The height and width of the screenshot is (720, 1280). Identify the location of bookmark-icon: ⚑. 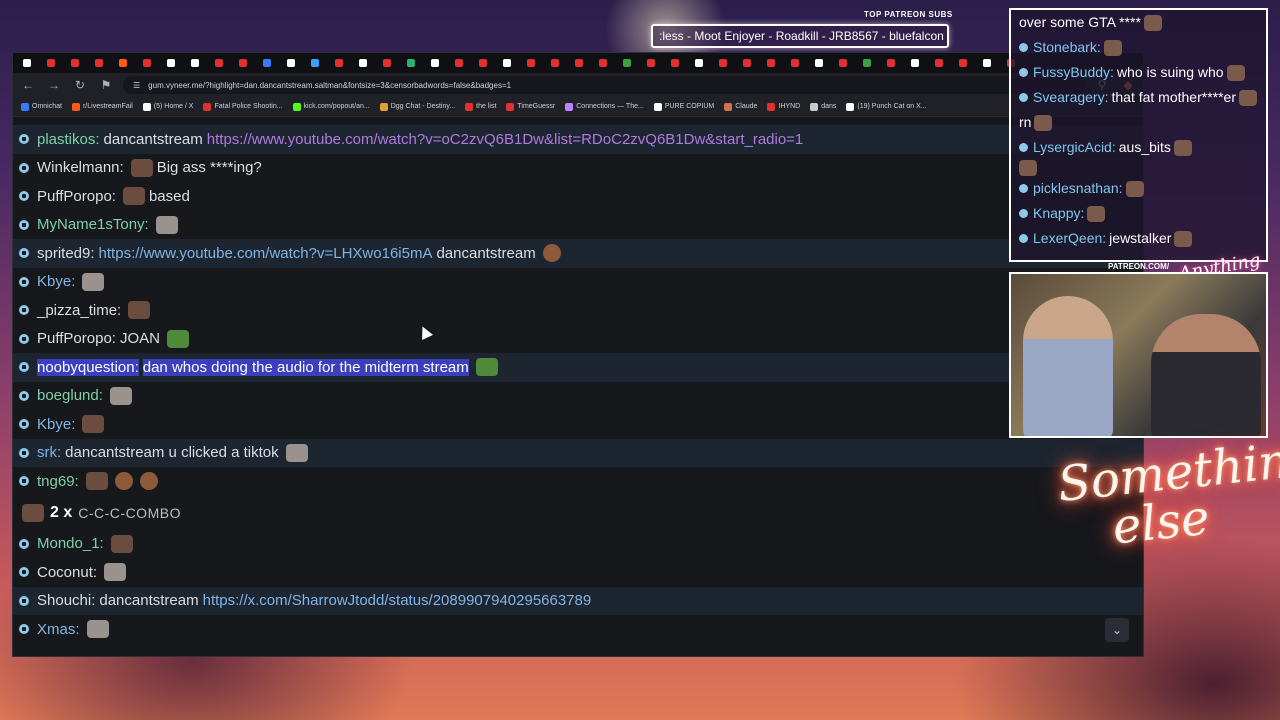
(106, 85).